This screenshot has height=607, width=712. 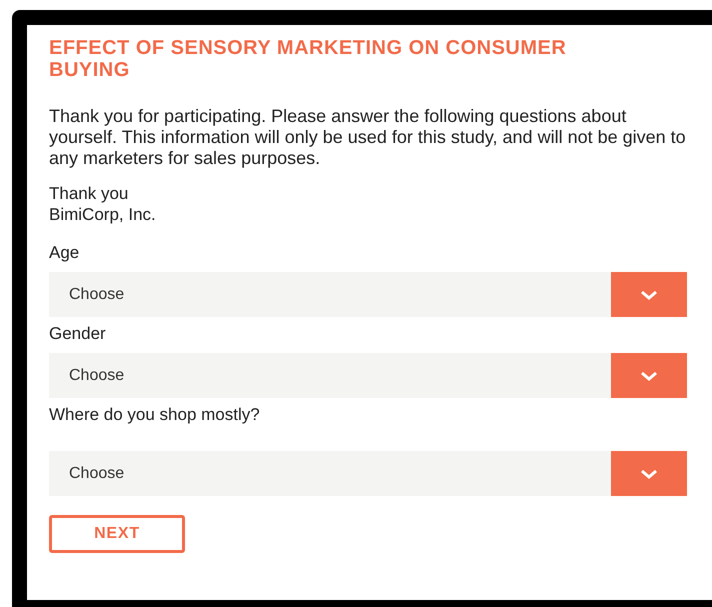 What do you see at coordinates (308, 59) in the screenshot?
I see `survey-title: EFFECT OF SENSORY MARKETING ON CONSUMER BUYING` at bounding box center [308, 59].